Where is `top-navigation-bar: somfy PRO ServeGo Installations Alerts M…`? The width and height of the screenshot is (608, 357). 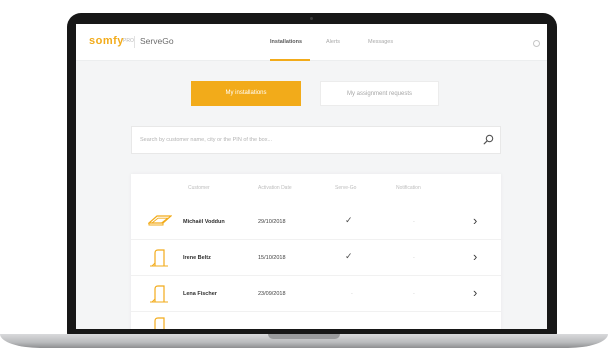
top-navigation-bar: somfy PRO ServeGo Installations Alerts M… is located at coordinates (311, 42).